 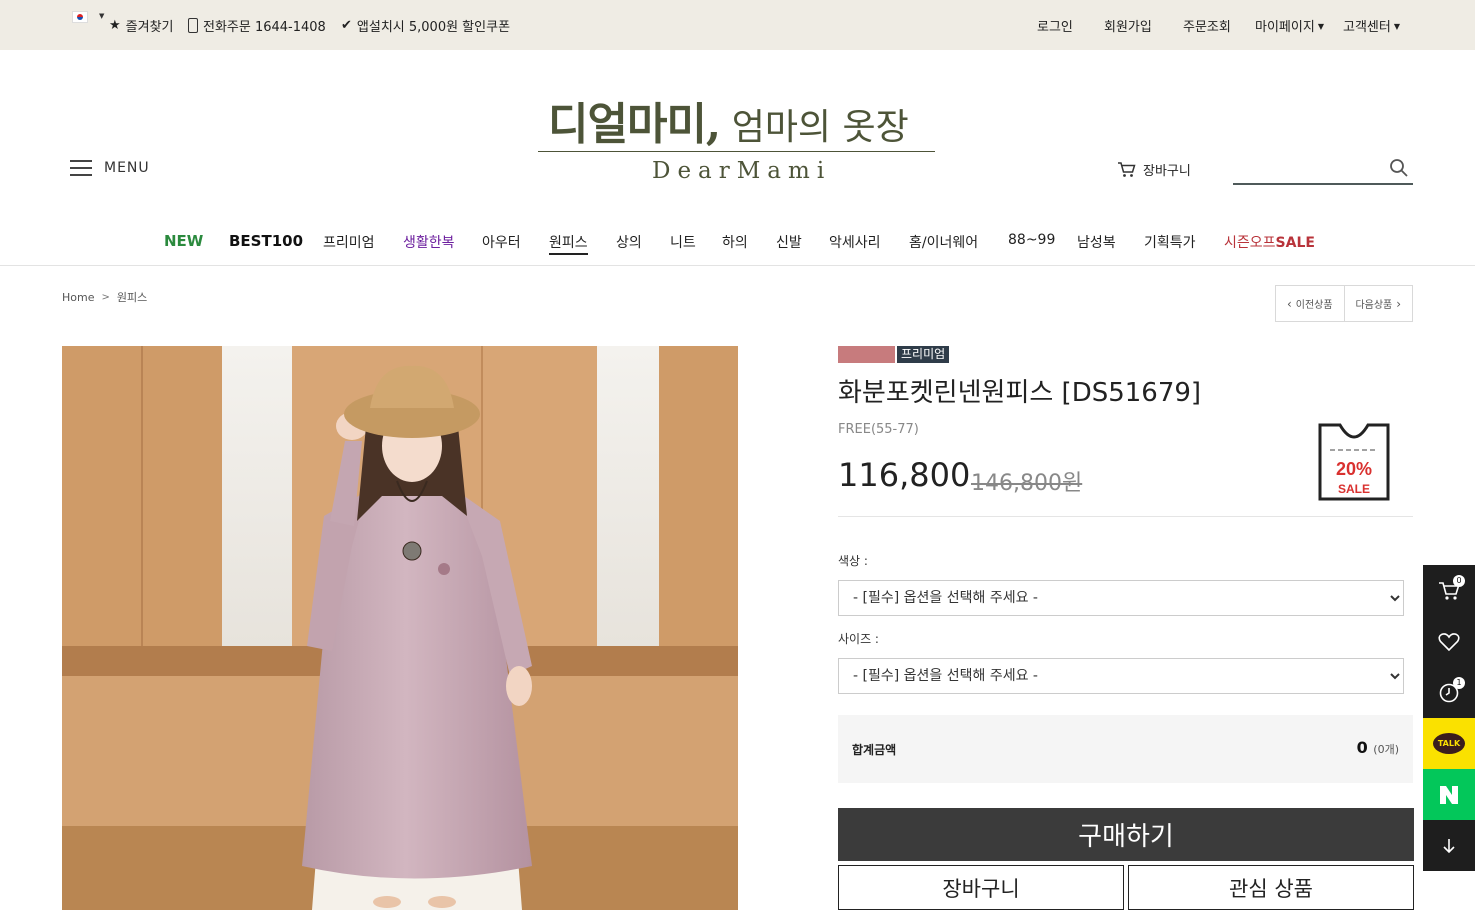 I want to click on nav-item-home-innerwear: 홈/이너웨어, so click(x=943, y=242).